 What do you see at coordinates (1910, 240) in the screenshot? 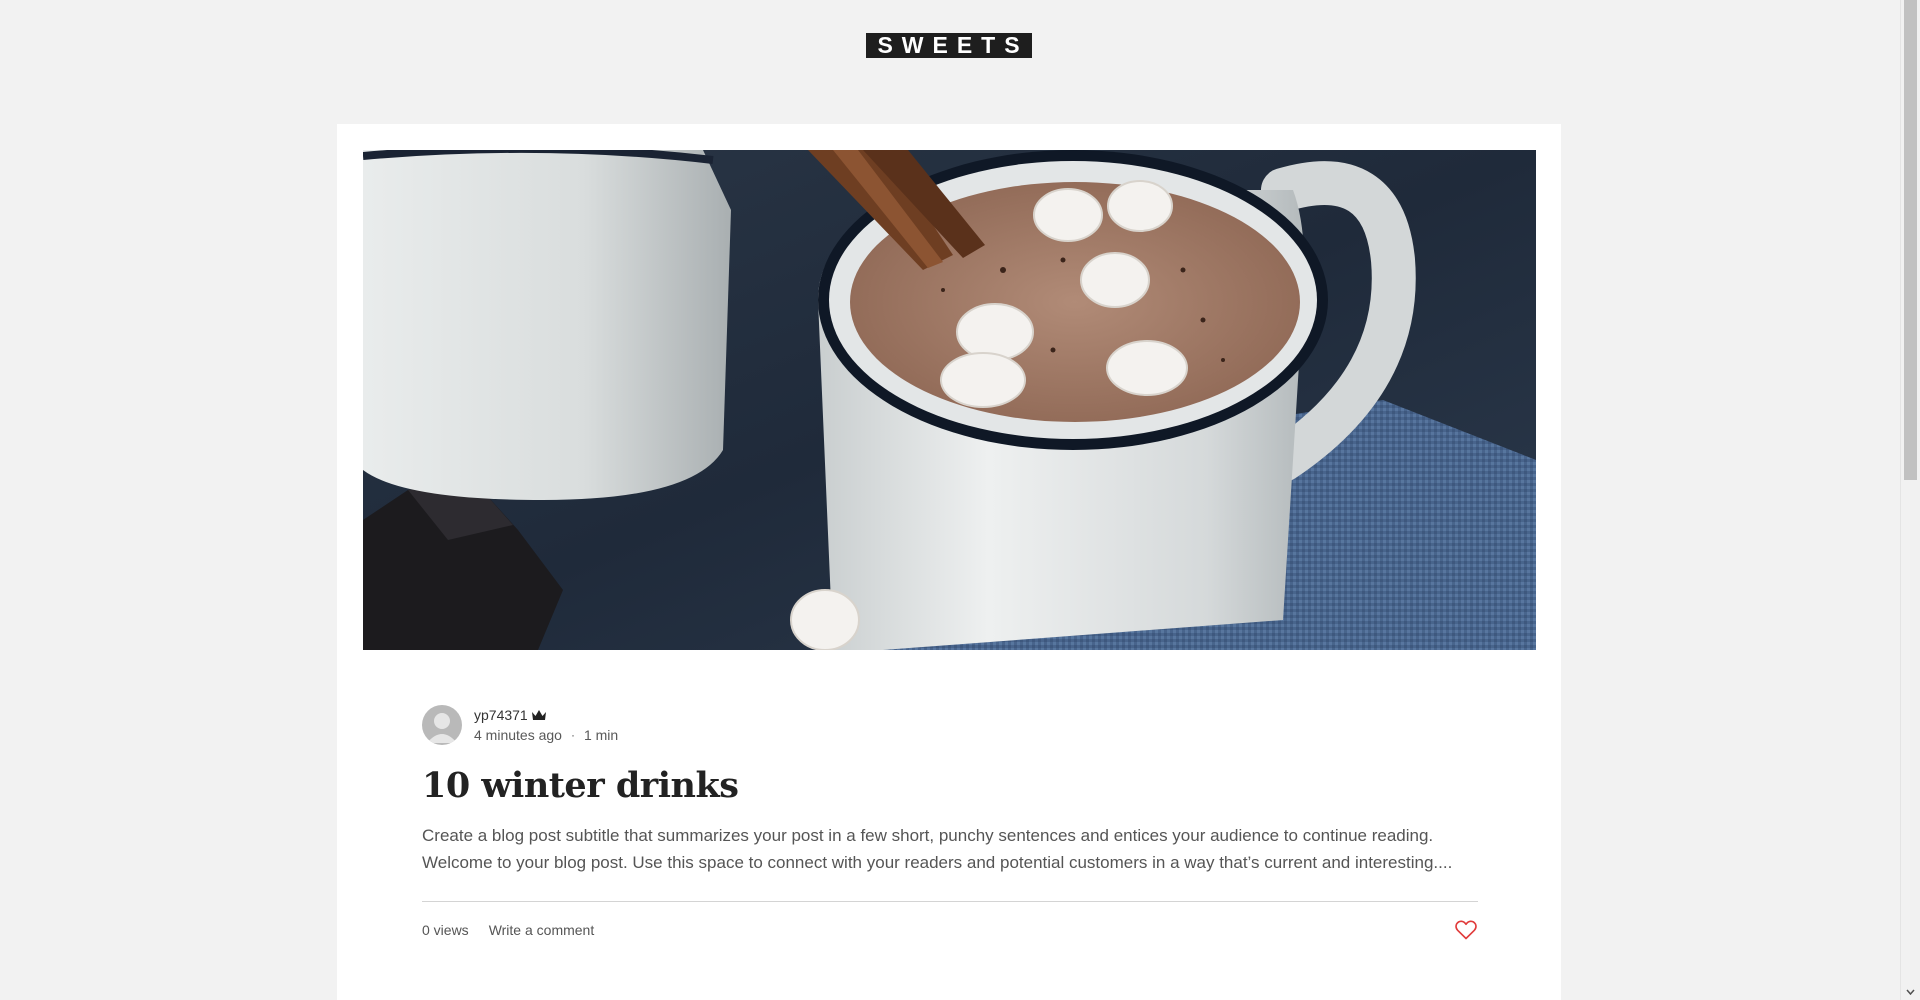
I see `scrollbar-thumb` at bounding box center [1910, 240].